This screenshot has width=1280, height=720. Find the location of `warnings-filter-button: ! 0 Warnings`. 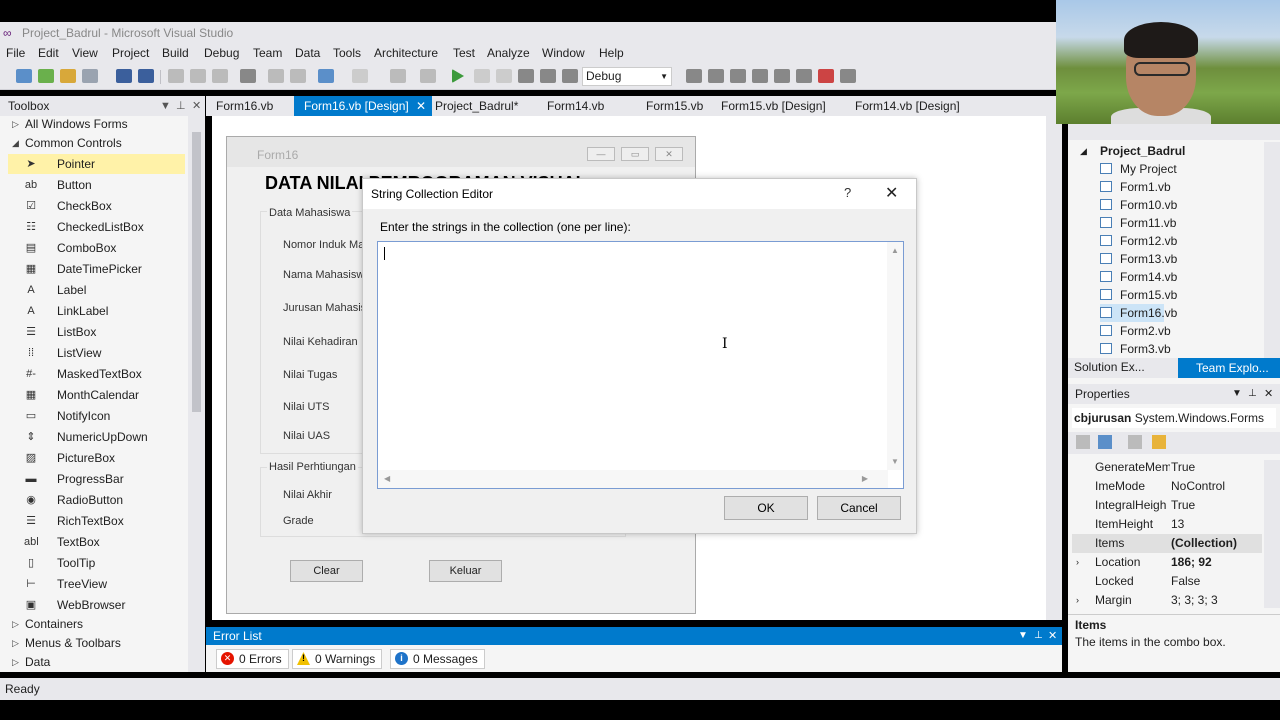

warnings-filter-button: ! 0 Warnings is located at coordinates (337, 659).